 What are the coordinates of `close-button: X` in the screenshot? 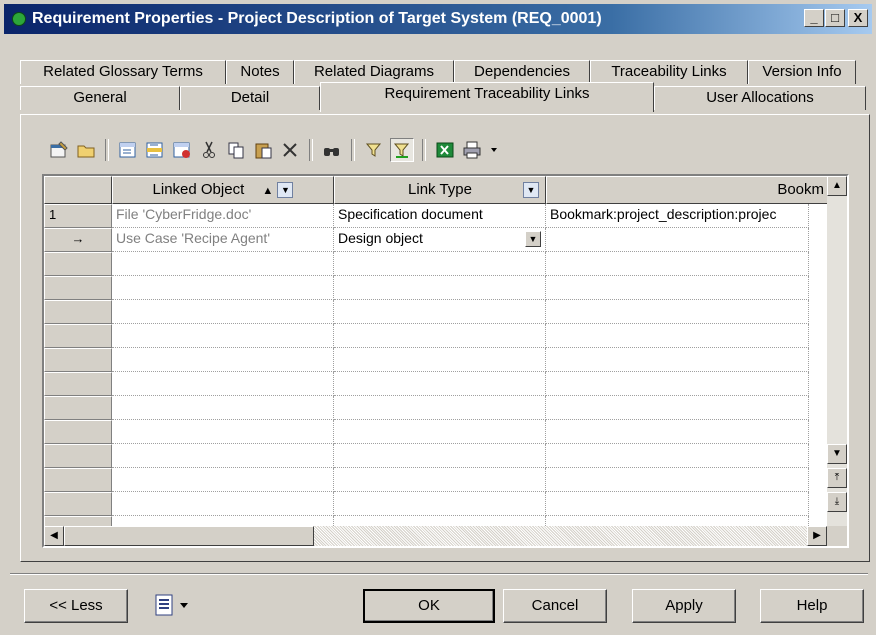 It's located at (858, 18).